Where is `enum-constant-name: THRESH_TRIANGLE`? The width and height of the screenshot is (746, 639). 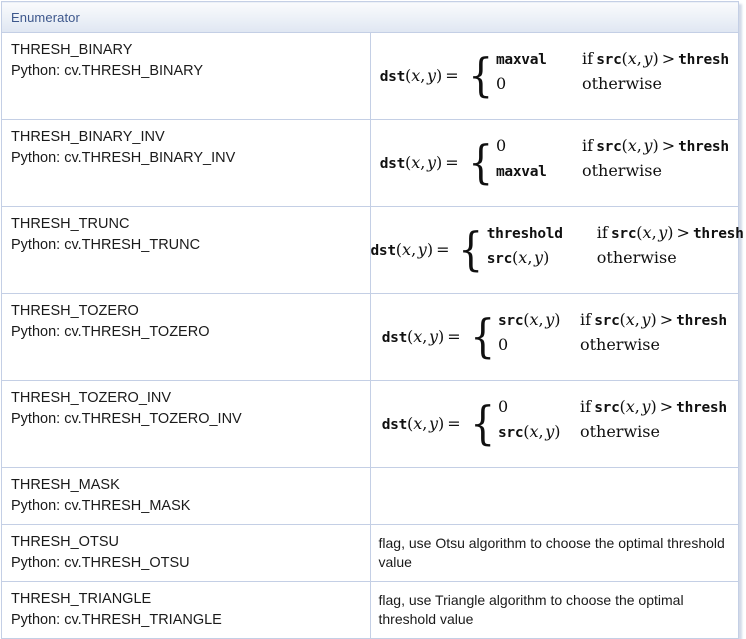
enum-constant-name: THRESH_TRIANGLE is located at coordinates (81, 599).